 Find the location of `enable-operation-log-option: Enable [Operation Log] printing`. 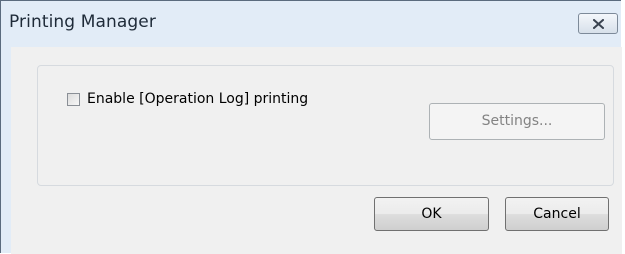

enable-operation-log-option: Enable [Operation Log] printing is located at coordinates (187, 99).